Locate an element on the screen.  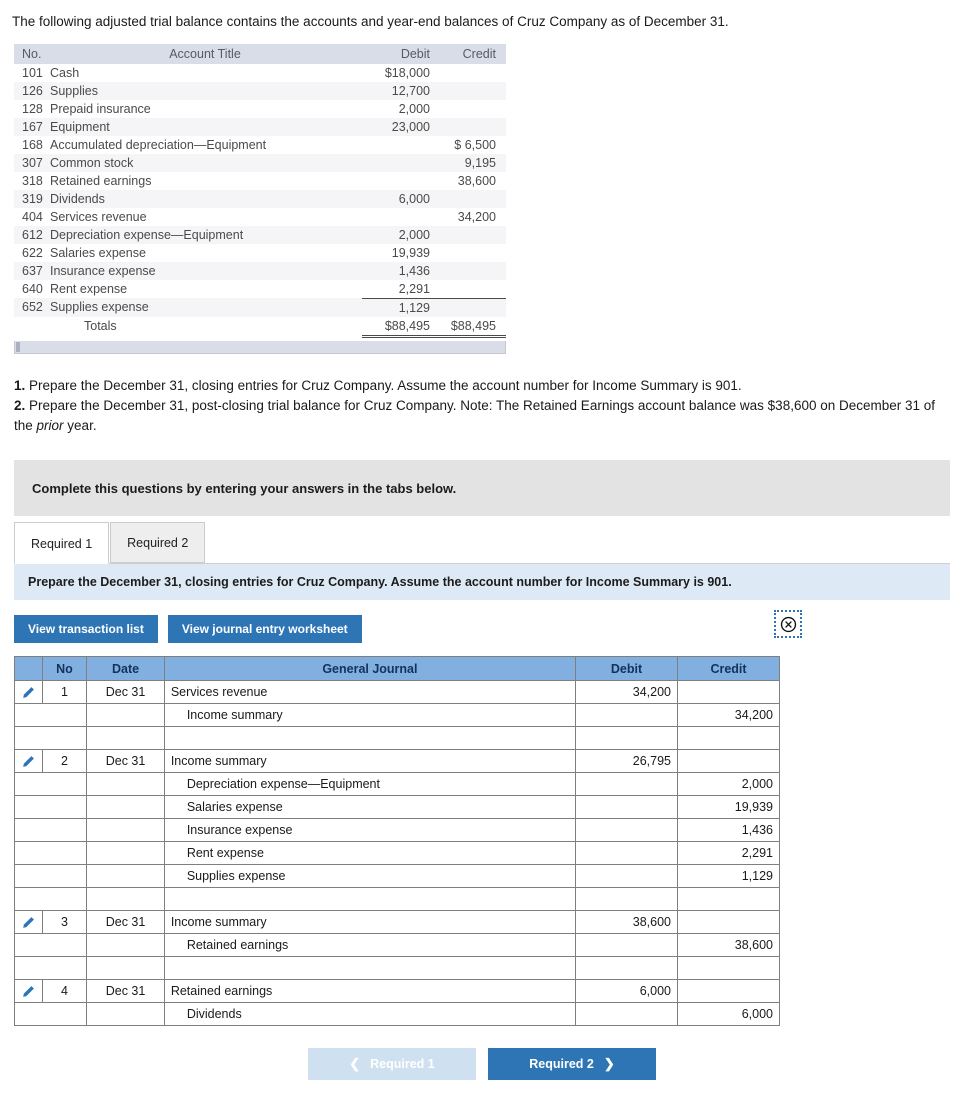
journal-cell-no: 4 is located at coordinates (64, 991).